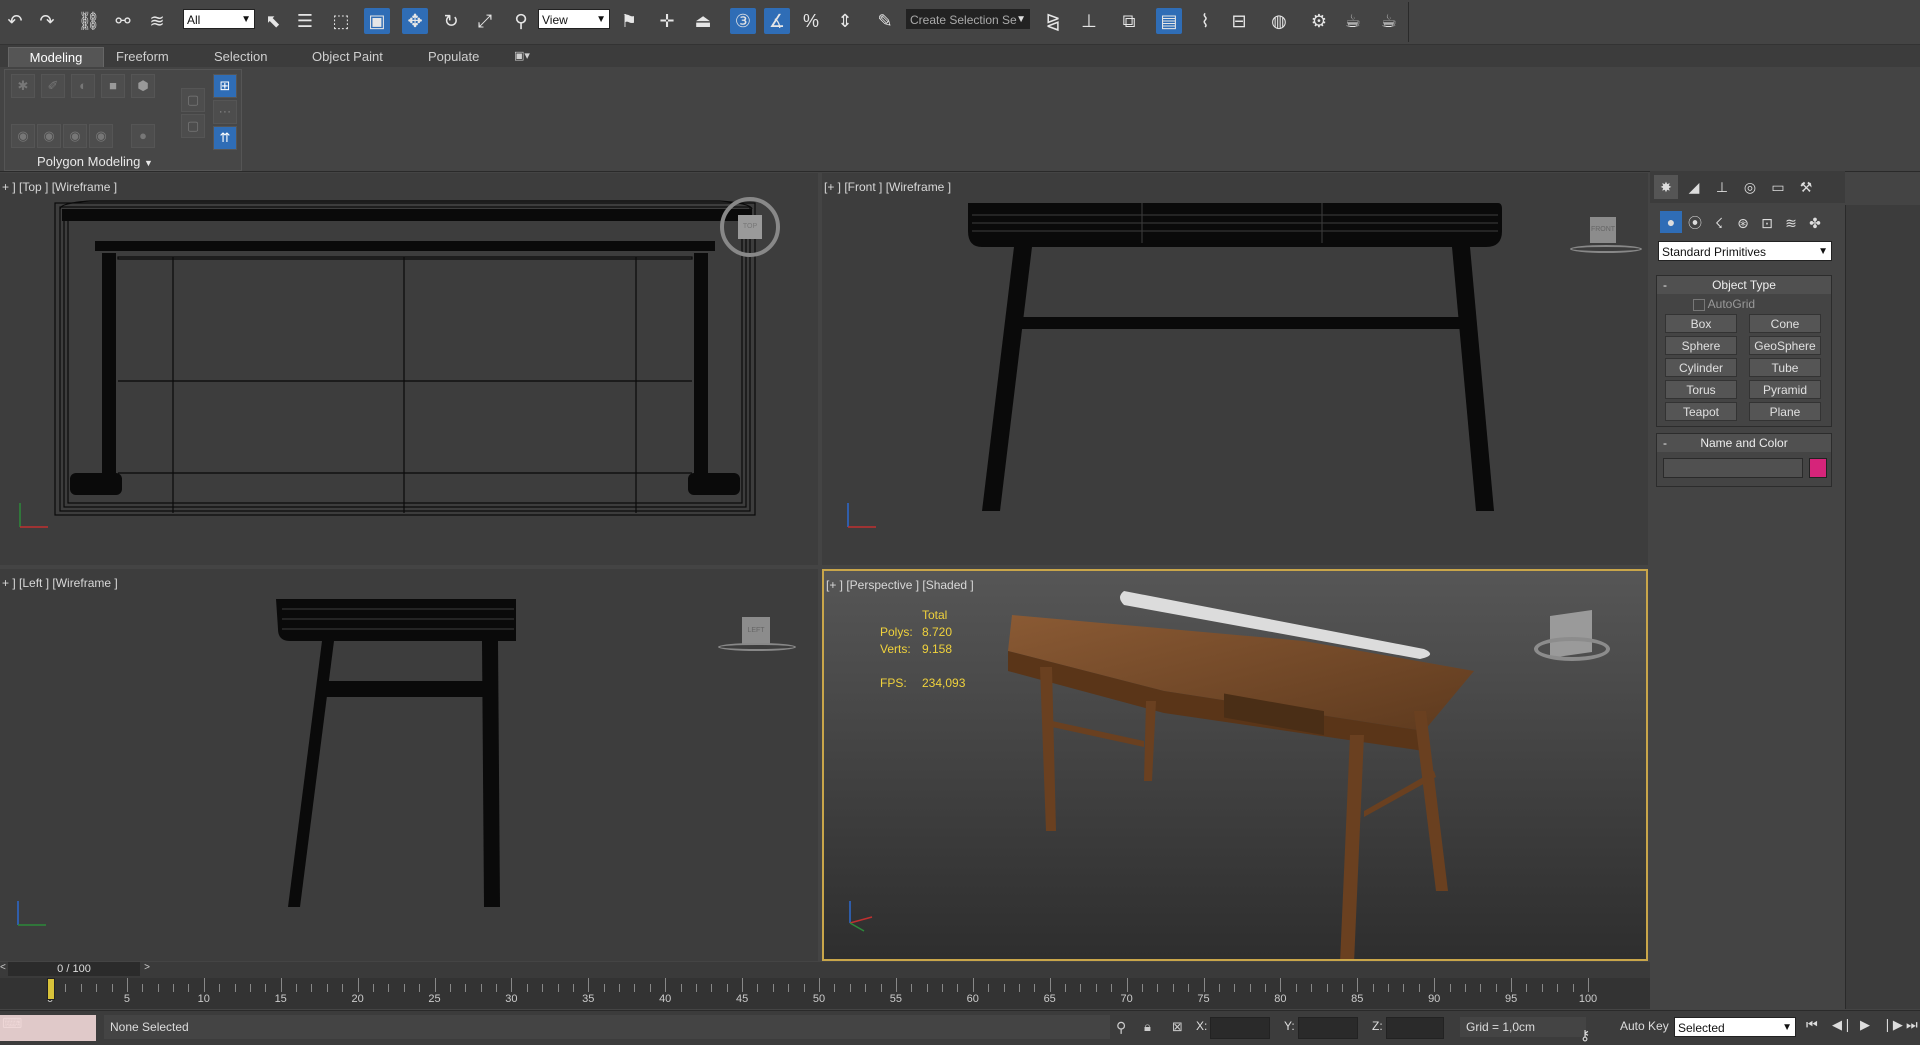  Describe the element at coordinates (1744, 443) in the screenshot. I see `rollout-header: - Name and Color` at that location.